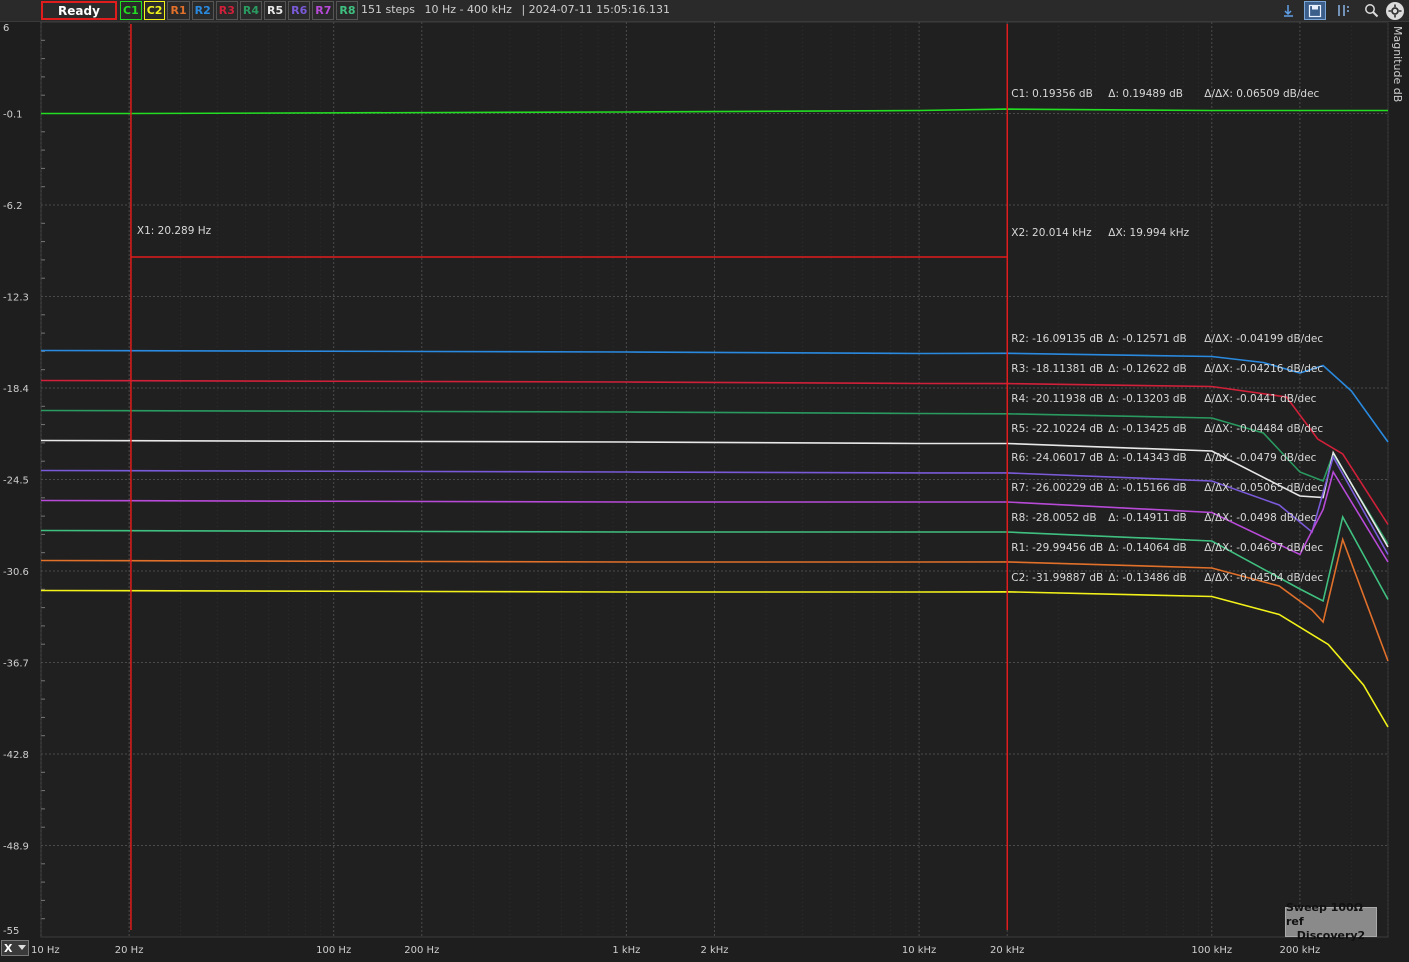 The height and width of the screenshot is (962, 1409). Describe the element at coordinates (714, 950) in the screenshot. I see `x-tick-label: 2 kHz` at that location.